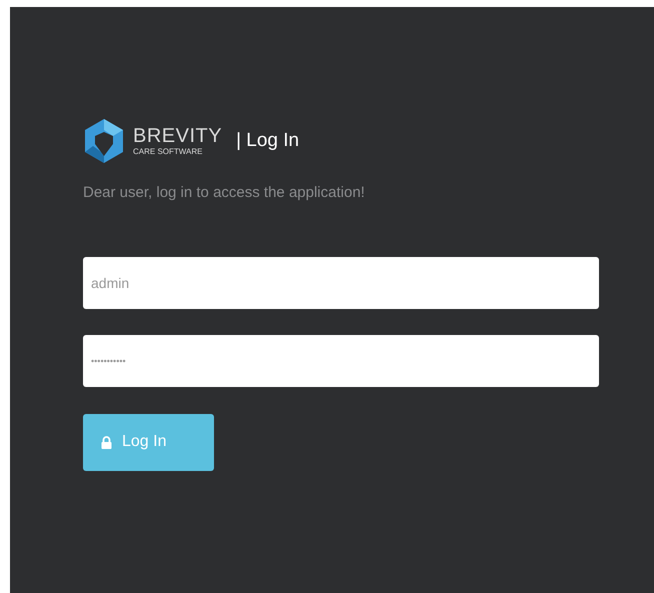  What do you see at coordinates (104, 141) in the screenshot?
I see `hexagon-logo-icon` at bounding box center [104, 141].